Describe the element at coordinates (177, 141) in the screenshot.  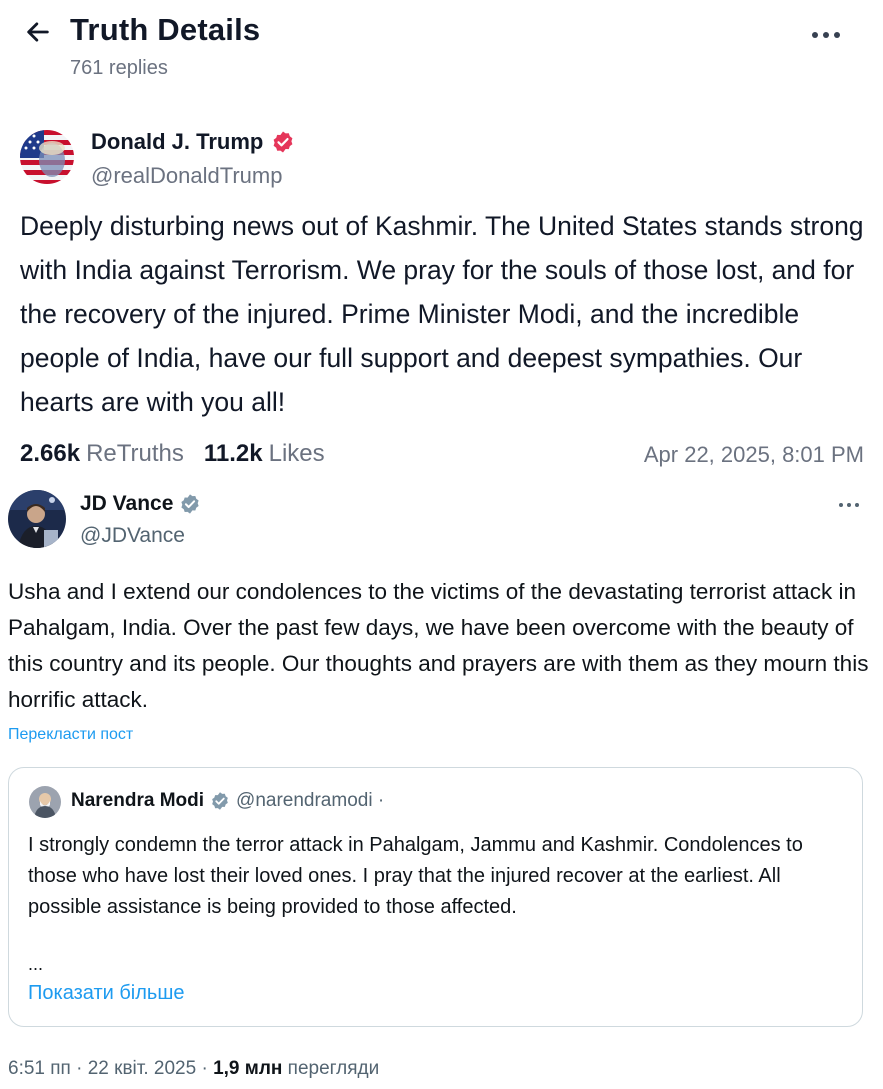
I see `author-name-label: Donald J. Trump` at that location.